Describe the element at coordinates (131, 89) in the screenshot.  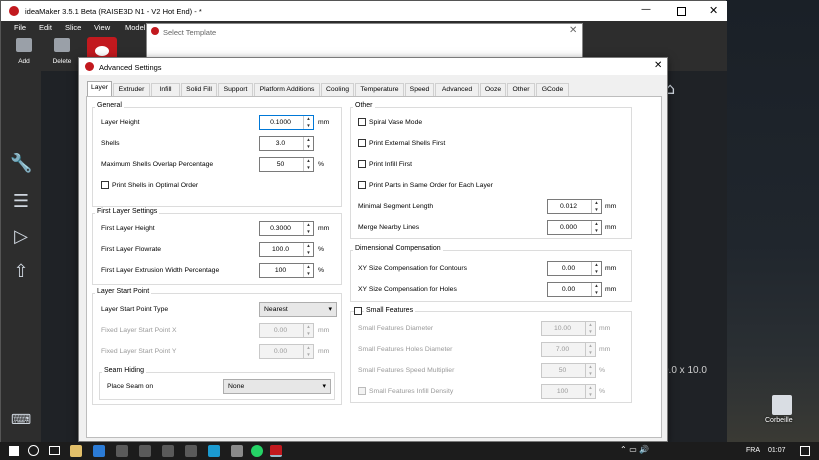
I see `tab-extruder: Extruder` at that location.